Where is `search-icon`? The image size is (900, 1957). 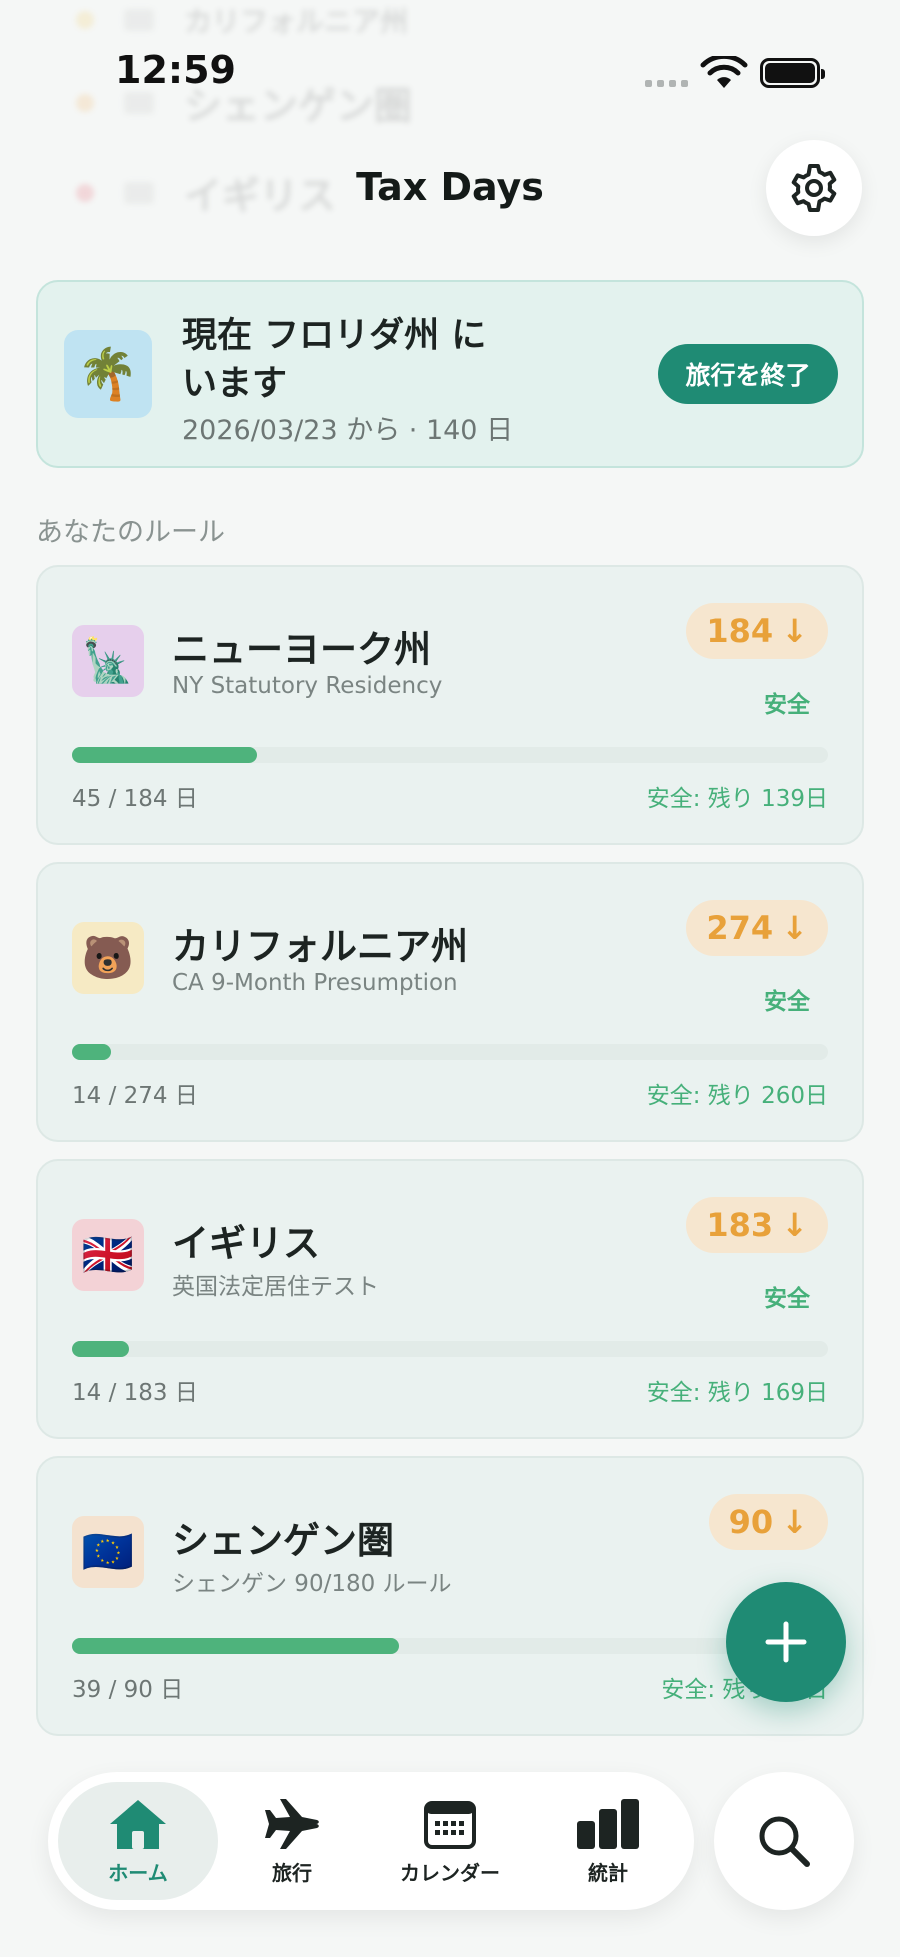
search-icon is located at coordinates (784, 1841).